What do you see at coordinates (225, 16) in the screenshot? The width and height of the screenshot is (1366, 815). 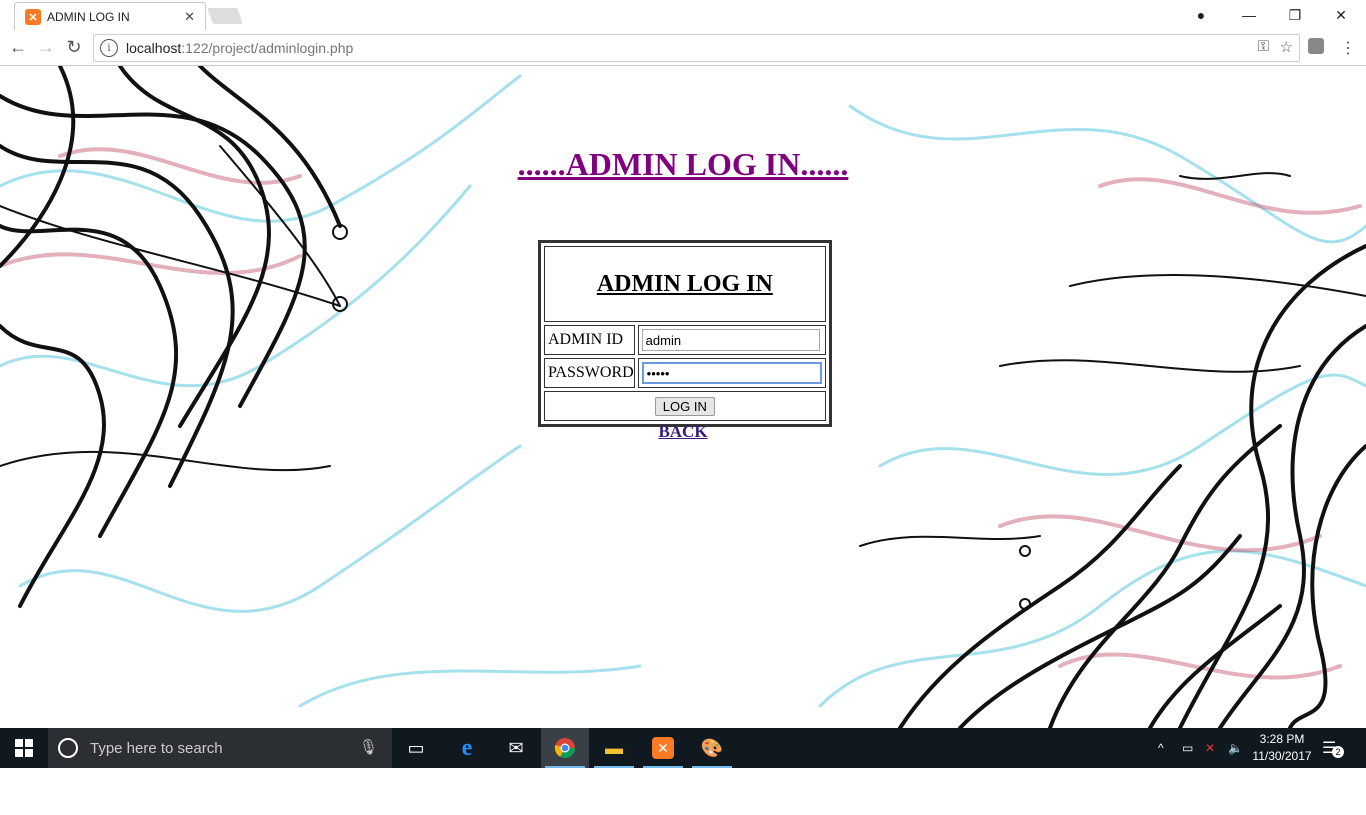 I see `new-tab-button` at bounding box center [225, 16].